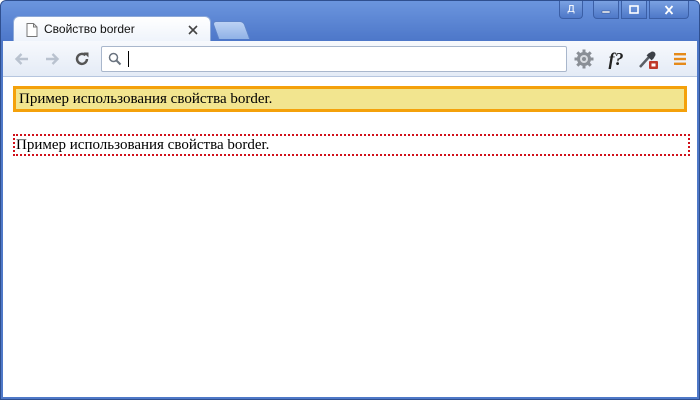  I want to click on new-tab-button, so click(231, 30).